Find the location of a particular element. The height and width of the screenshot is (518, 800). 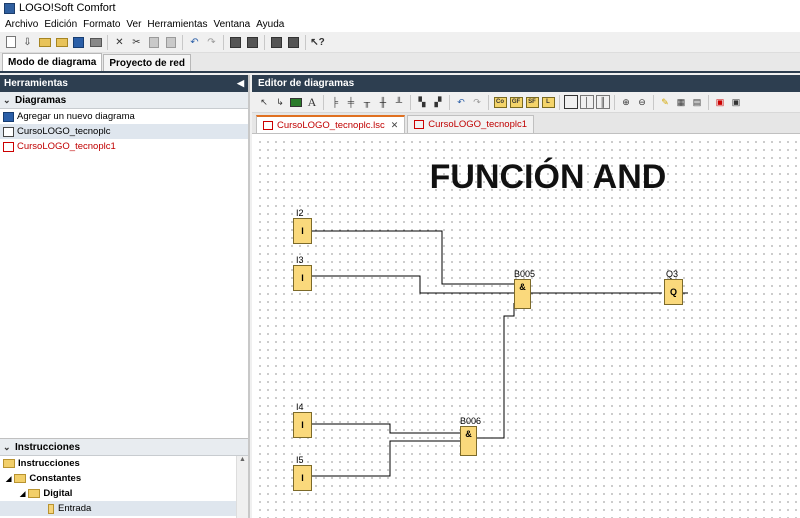

save-icon is located at coordinates (78, 42).